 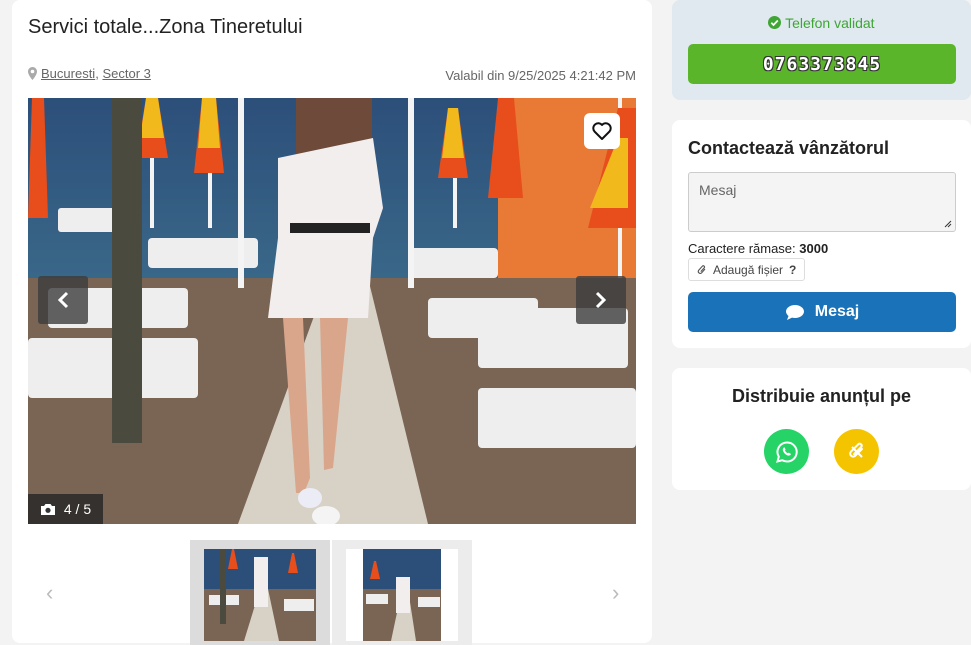 I want to click on send-message-label: Mesaj, so click(x=837, y=311).